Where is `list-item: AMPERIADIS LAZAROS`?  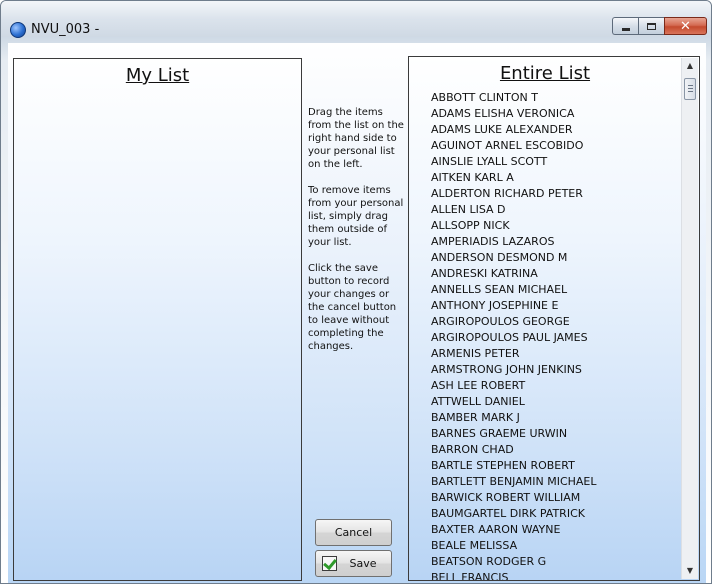 list-item: AMPERIADIS LAZAROS is located at coordinates (514, 242).